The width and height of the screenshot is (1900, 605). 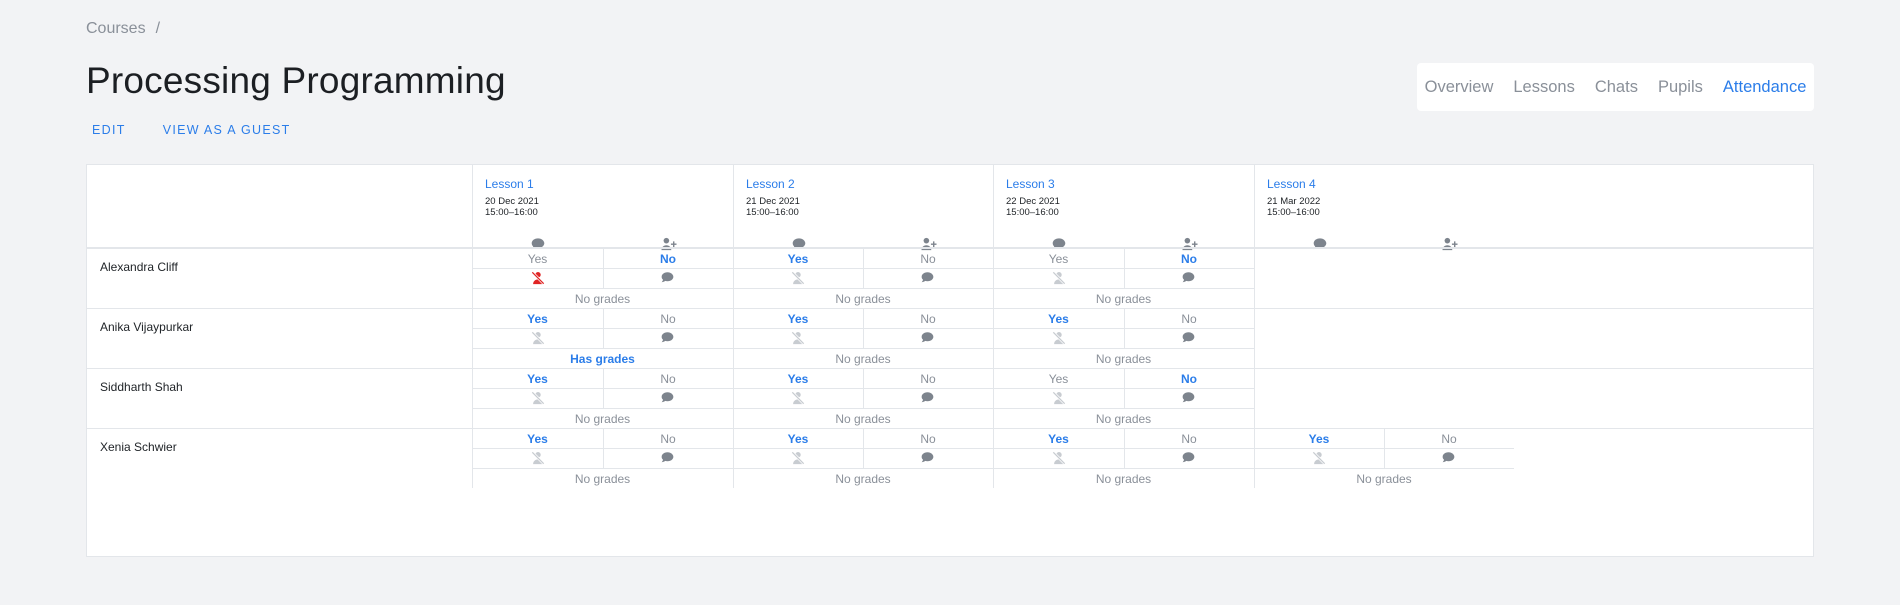 What do you see at coordinates (147, 327) in the screenshot?
I see `student-name: Anika Vijaypurkar` at bounding box center [147, 327].